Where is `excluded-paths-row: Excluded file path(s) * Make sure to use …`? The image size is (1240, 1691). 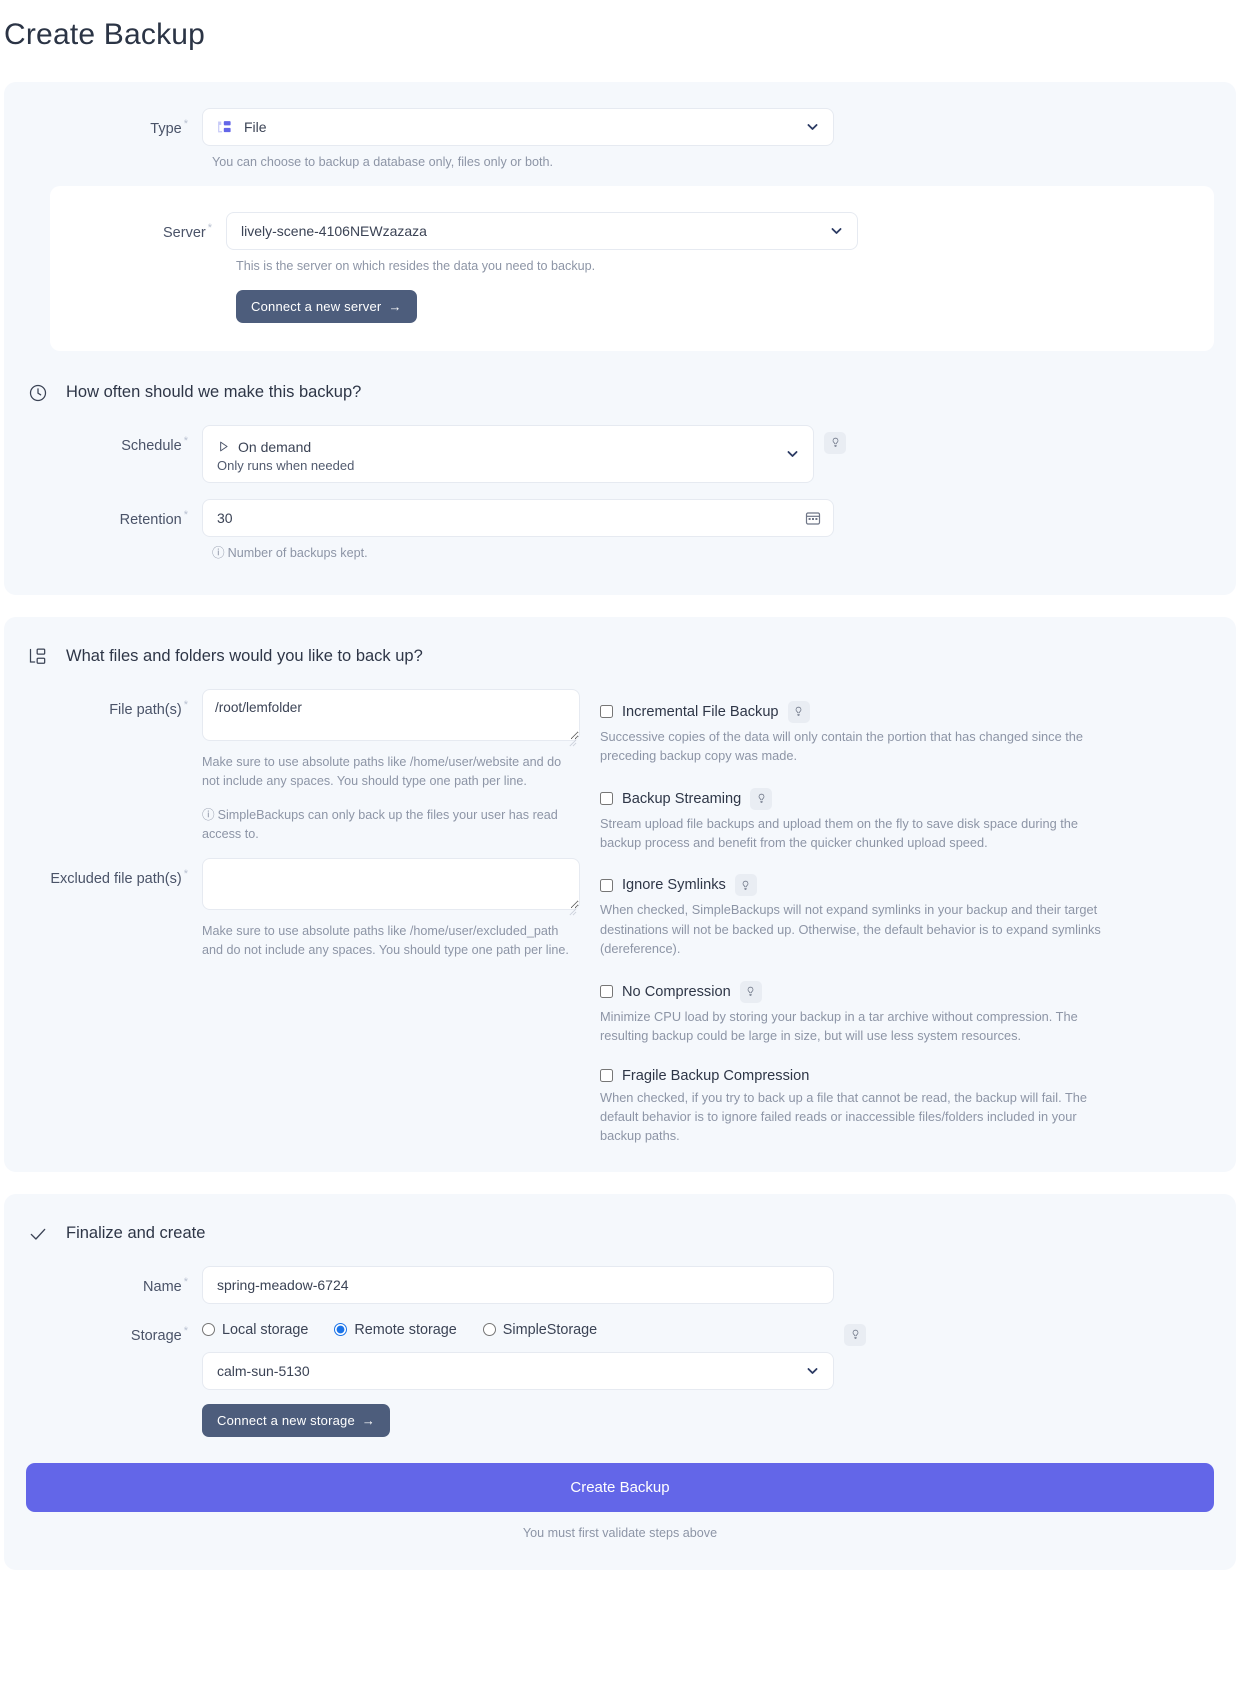
excluded-paths-row: Excluded file path(s) * Make sure to use … is located at coordinates (306, 909).